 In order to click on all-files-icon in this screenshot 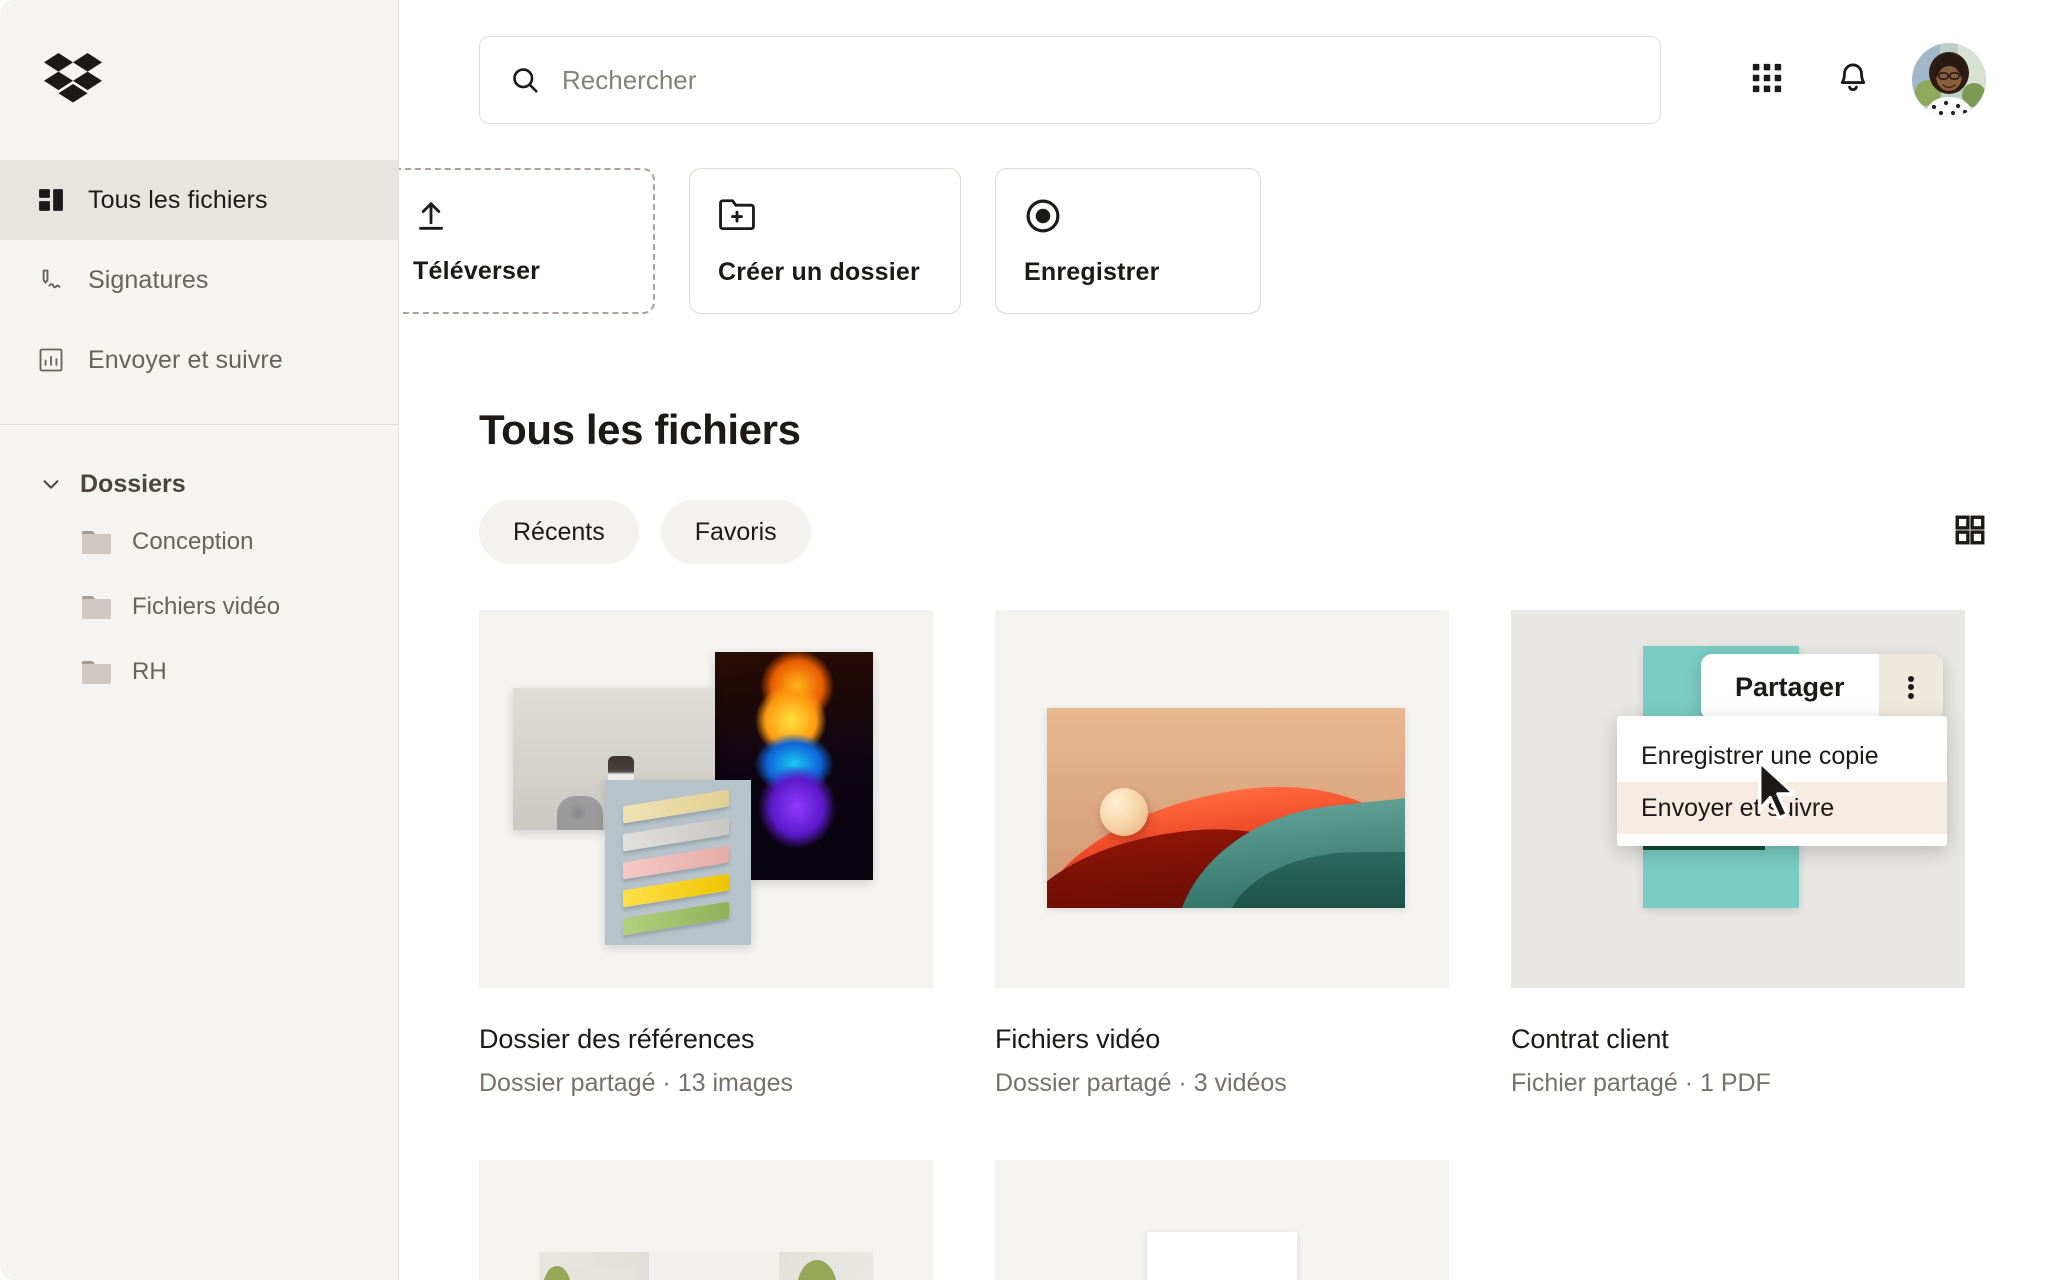, I will do `click(51, 200)`.